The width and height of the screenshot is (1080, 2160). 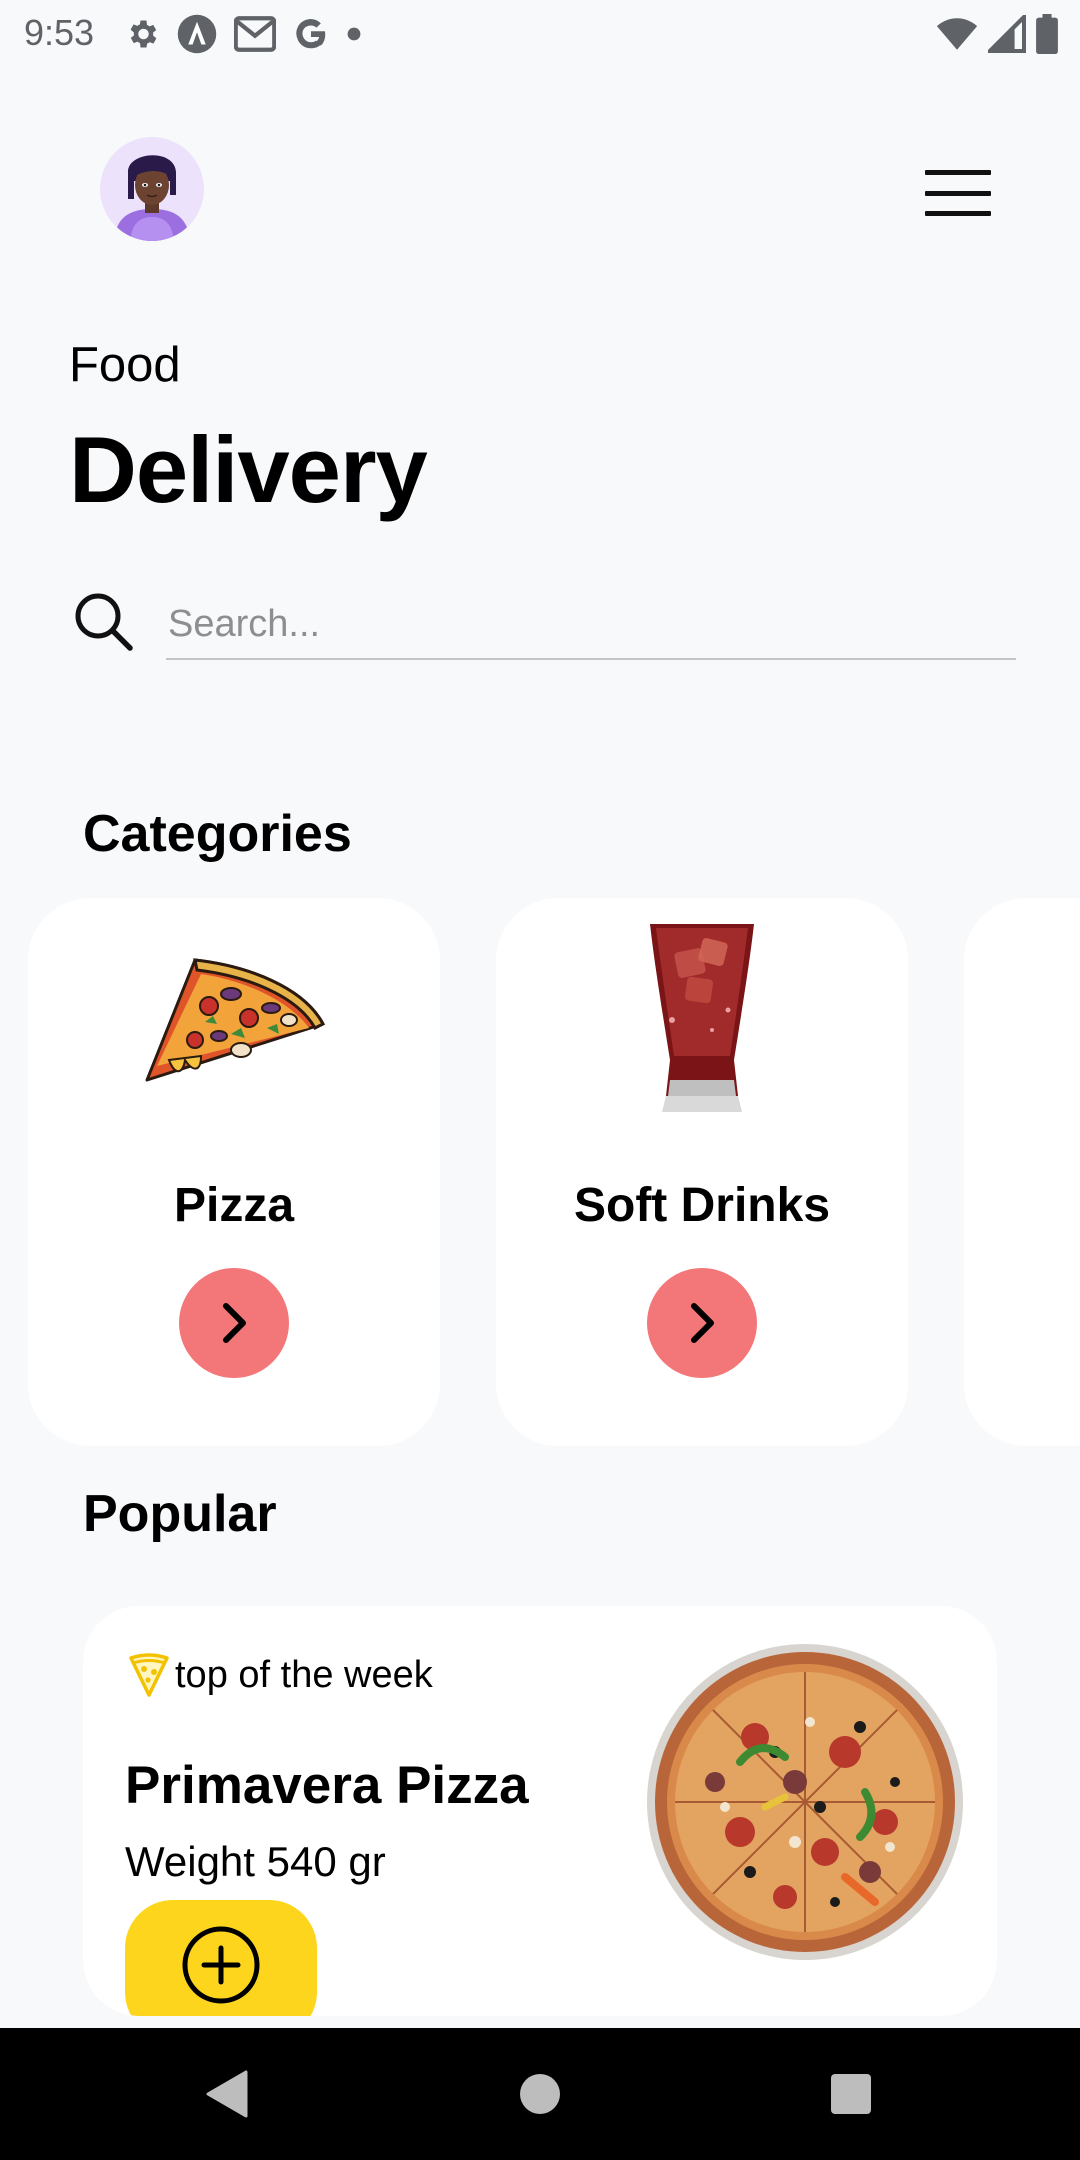 I want to click on user-avatar, so click(x=152, y=189).